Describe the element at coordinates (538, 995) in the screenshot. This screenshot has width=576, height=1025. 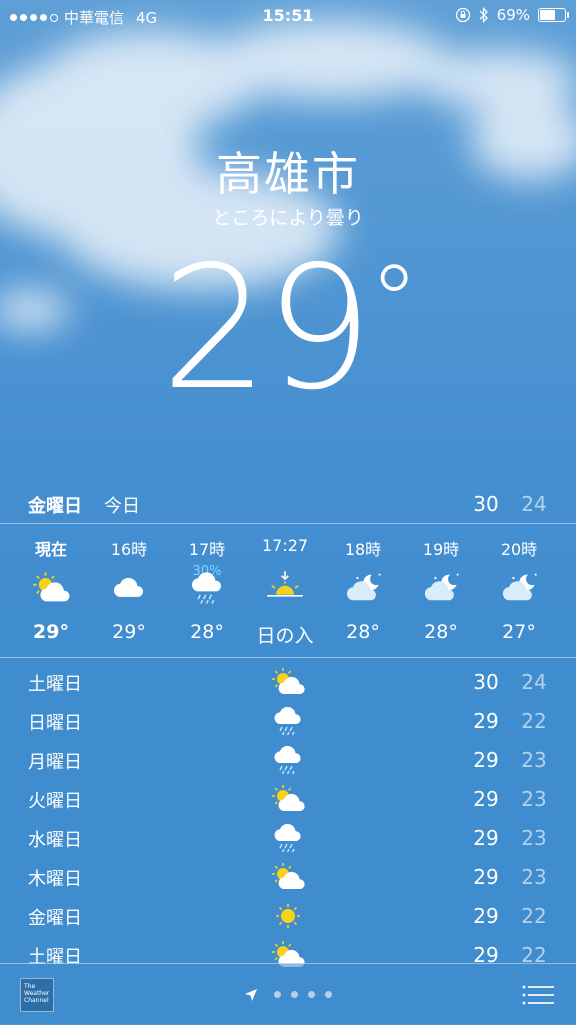
I see `list-menu-icon` at that location.